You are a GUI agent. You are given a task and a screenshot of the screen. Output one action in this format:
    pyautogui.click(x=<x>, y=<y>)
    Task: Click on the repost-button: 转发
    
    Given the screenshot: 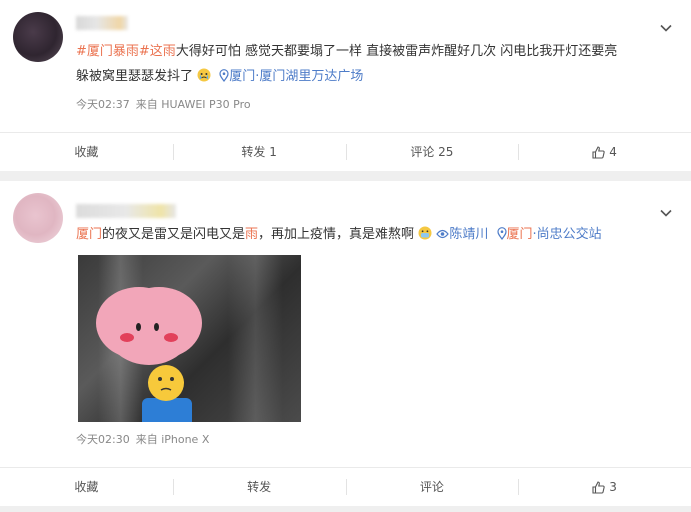 What is the action you would take?
    pyautogui.click(x=259, y=487)
    